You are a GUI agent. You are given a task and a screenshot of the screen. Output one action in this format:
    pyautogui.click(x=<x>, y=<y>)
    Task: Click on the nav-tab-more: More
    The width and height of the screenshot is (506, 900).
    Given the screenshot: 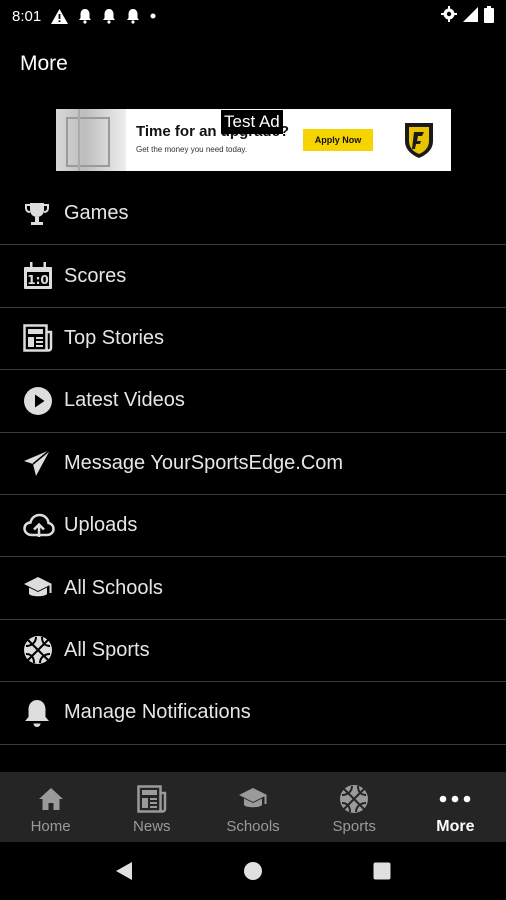 What is the action you would take?
    pyautogui.click(x=455, y=807)
    